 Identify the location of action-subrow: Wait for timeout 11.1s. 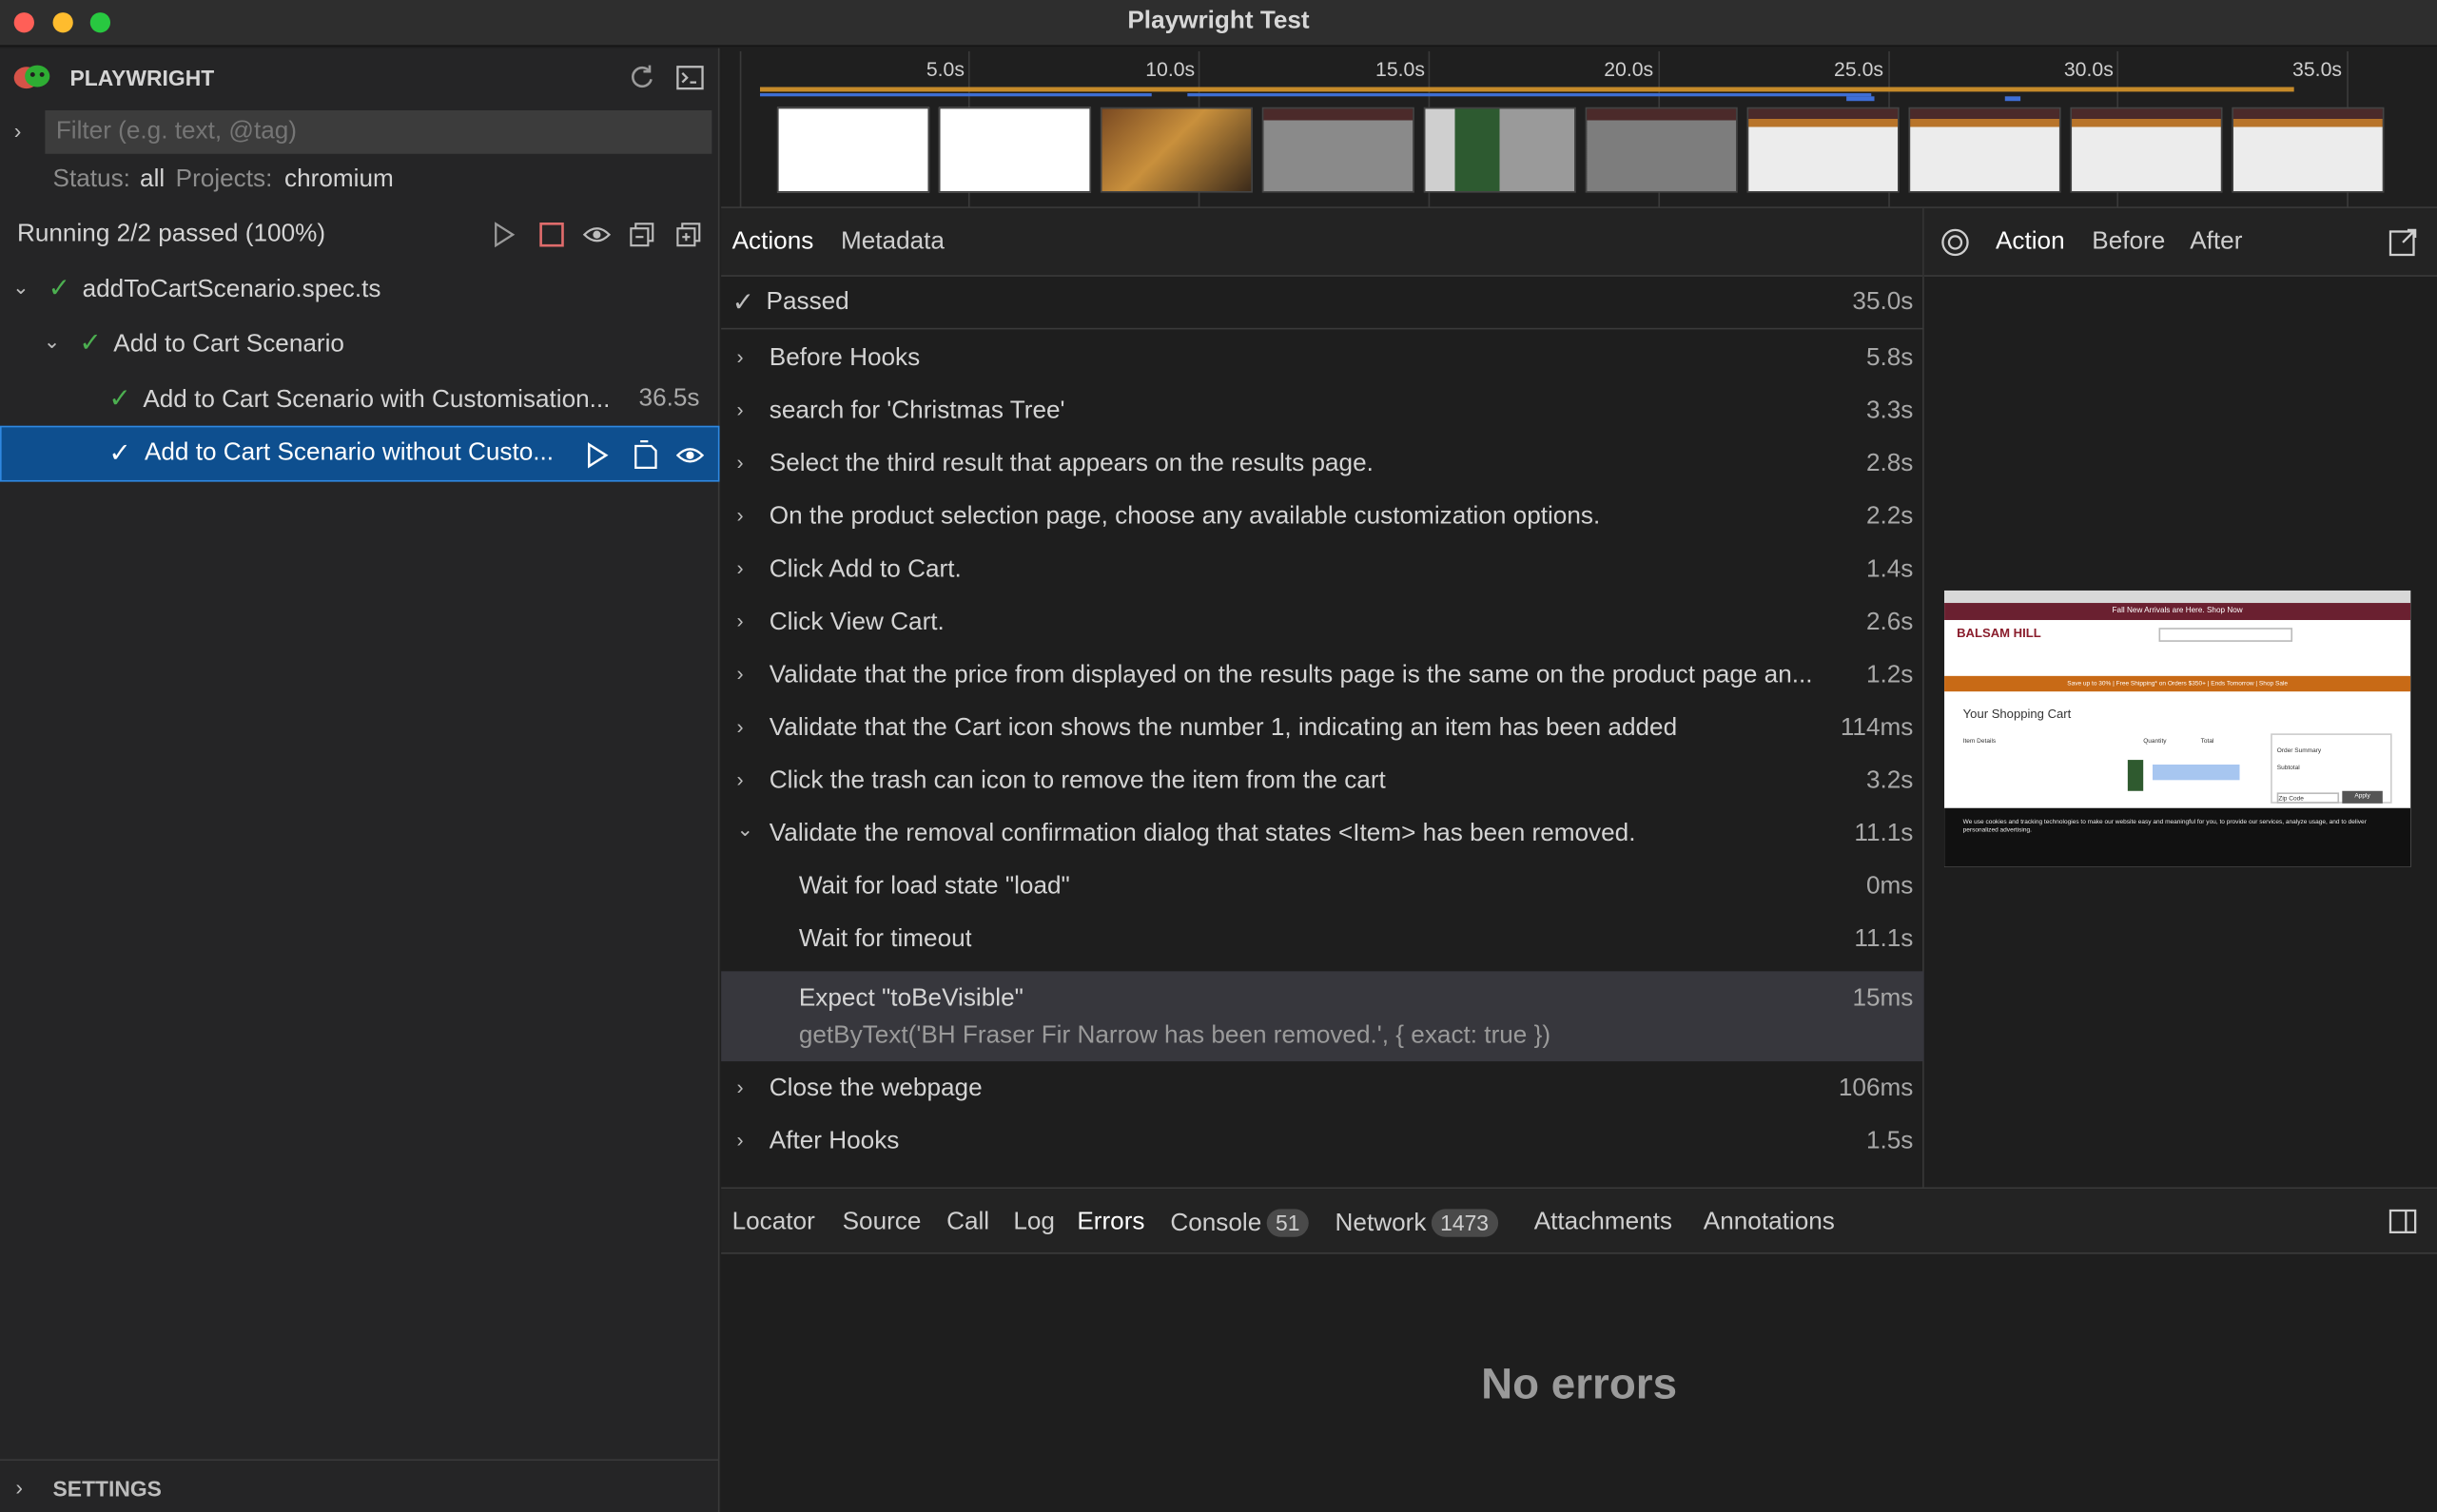
(1322, 941).